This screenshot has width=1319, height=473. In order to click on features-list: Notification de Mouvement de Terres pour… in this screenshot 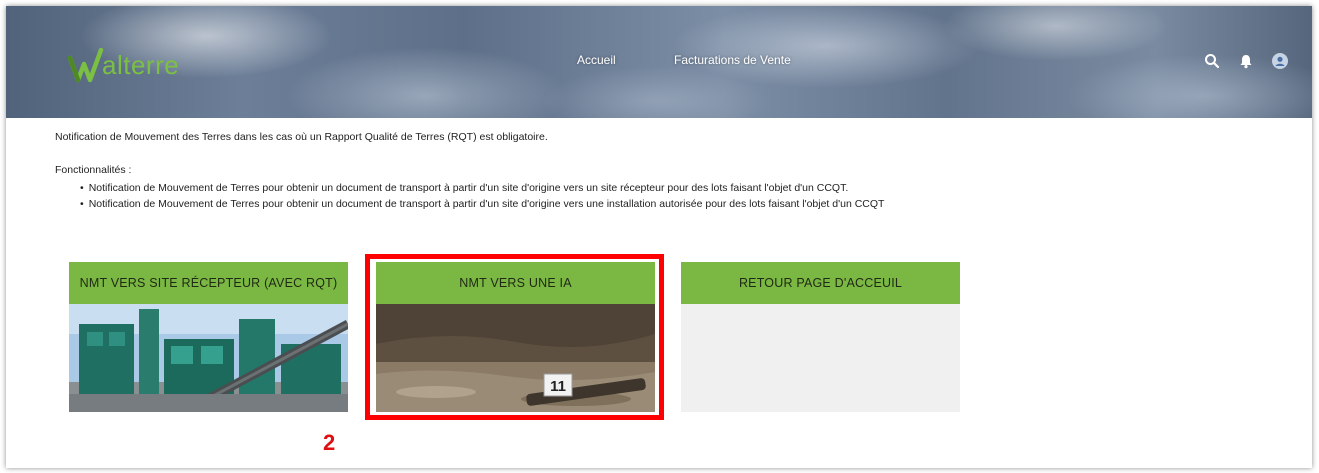, I will do `click(482, 196)`.